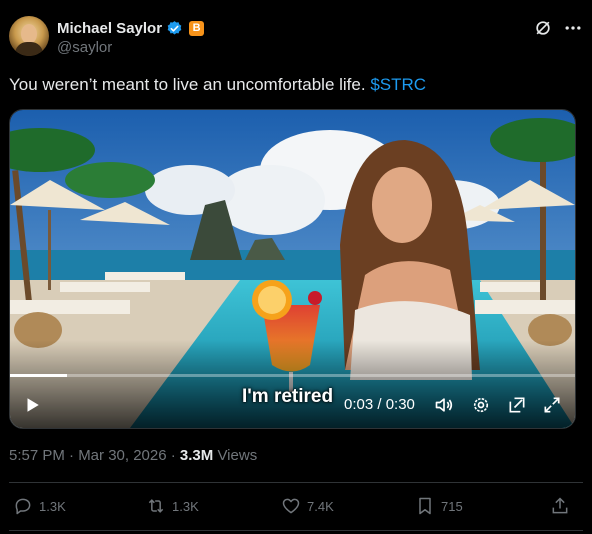 The height and width of the screenshot is (534, 592). Describe the element at coordinates (398, 84) in the screenshot. I see `cashtag-link: $STRC` at that location.